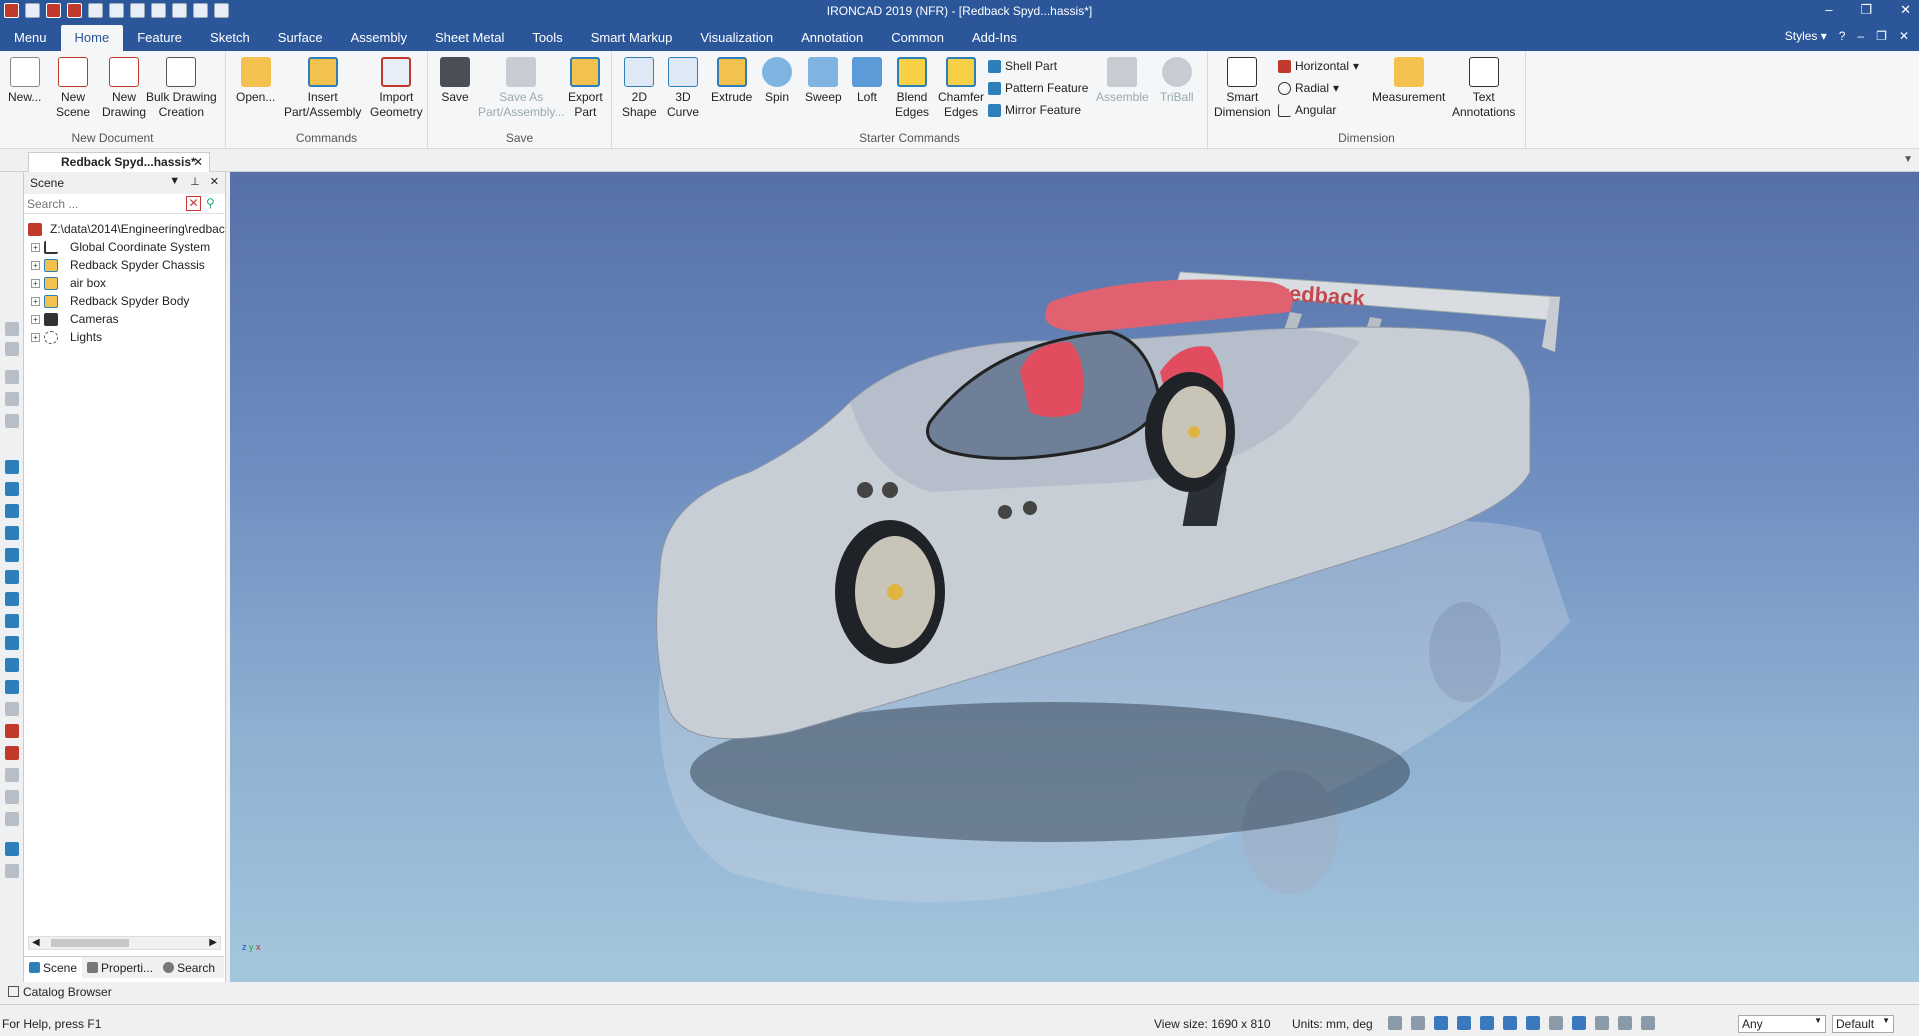 Image resolution: width=1919 pixels, height=1036 pixels. What do you see at coordinates (547, 38) in the screenshot?
I see `tab-tools: Tools` at bounding box center [547, 38].